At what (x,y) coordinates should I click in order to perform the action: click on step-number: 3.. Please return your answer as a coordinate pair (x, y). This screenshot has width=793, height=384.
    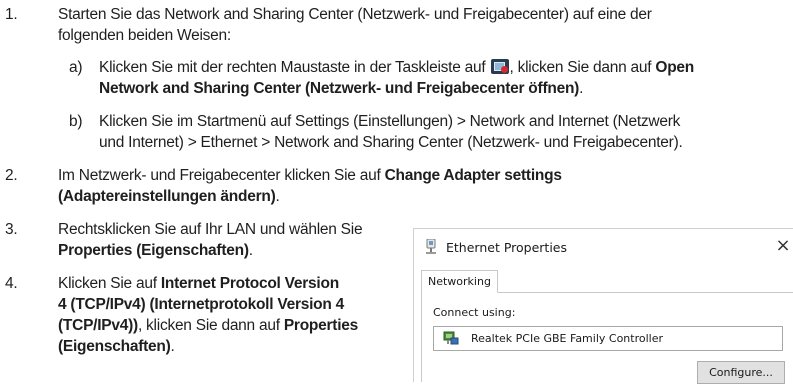
    Looking at the image, I should click on (11, 229).